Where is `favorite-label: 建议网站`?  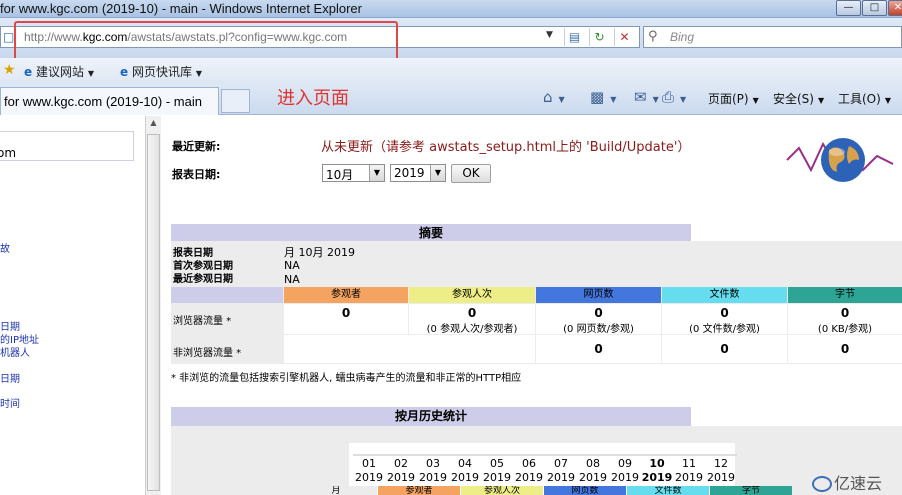 favorite-label: 建议网站 is located at coordinates (59, 72).